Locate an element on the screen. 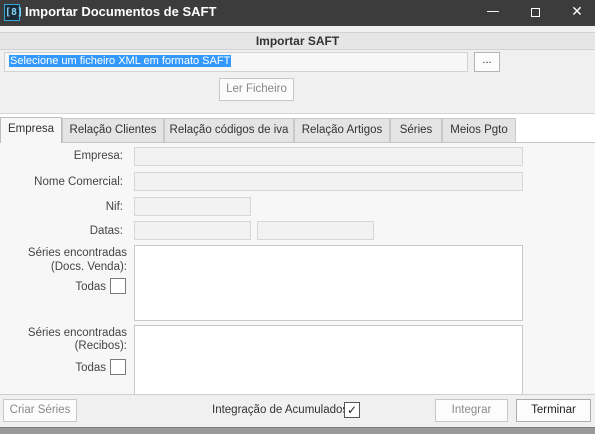 Image resolution: width=595 pixels, height=434 pixels. data-fim-field is located at coordinates (315, 230).